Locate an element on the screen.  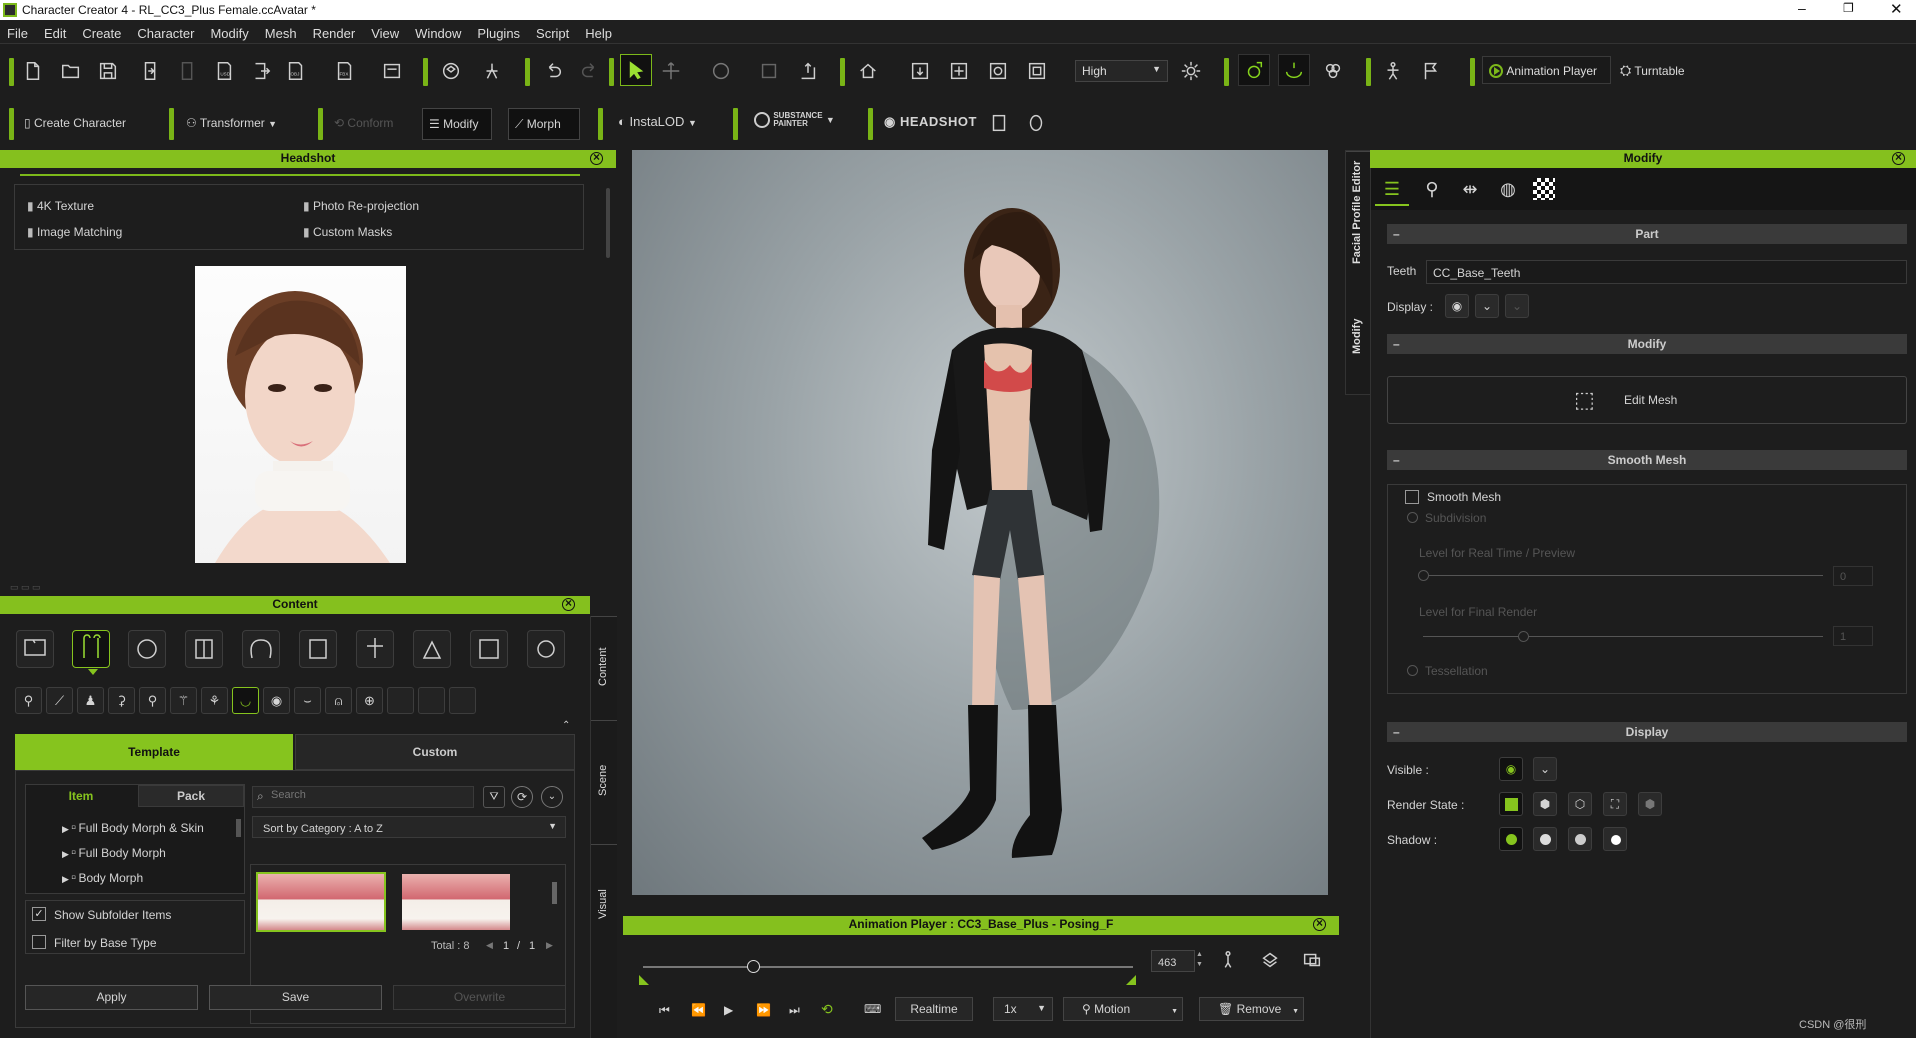
skip-to-start-icon: ⏮ is located at coordinates (664, 1010).